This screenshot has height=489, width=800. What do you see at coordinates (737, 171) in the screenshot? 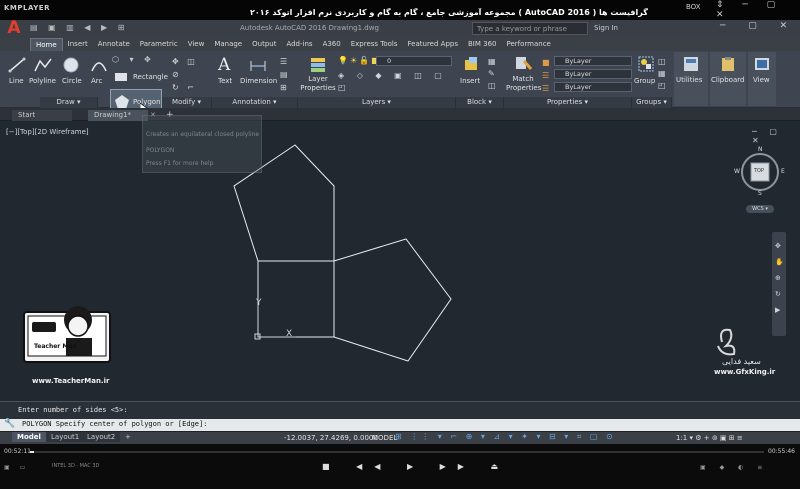
I see `compass-west: W` at bounding box center [737, 171].